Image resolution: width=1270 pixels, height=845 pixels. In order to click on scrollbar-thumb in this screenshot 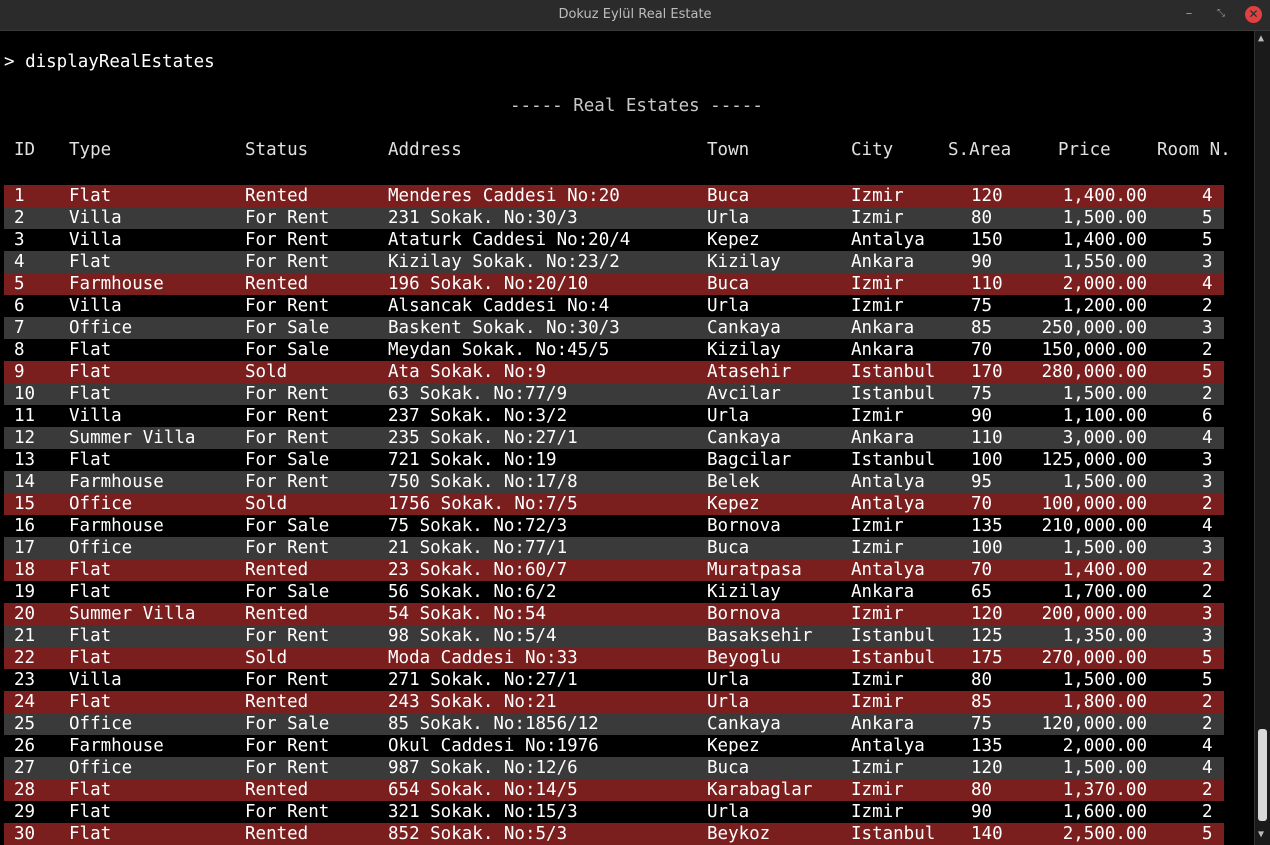, I will do `click(1262, 775)`.